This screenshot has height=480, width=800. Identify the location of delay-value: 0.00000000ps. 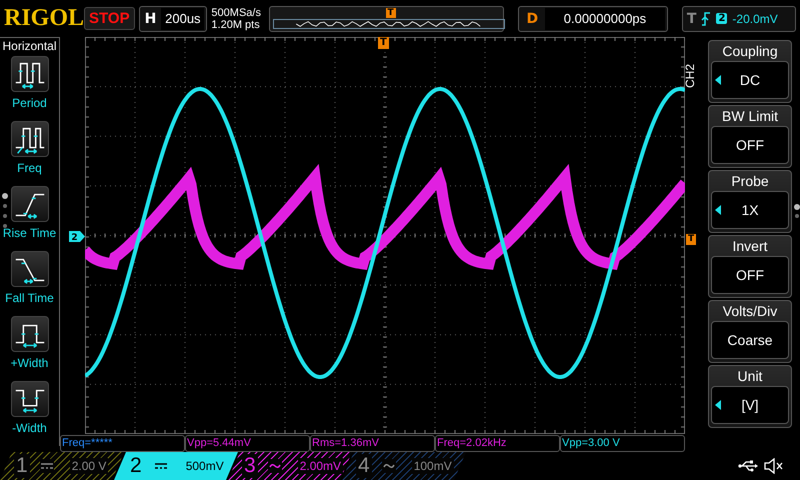
(605, 19).